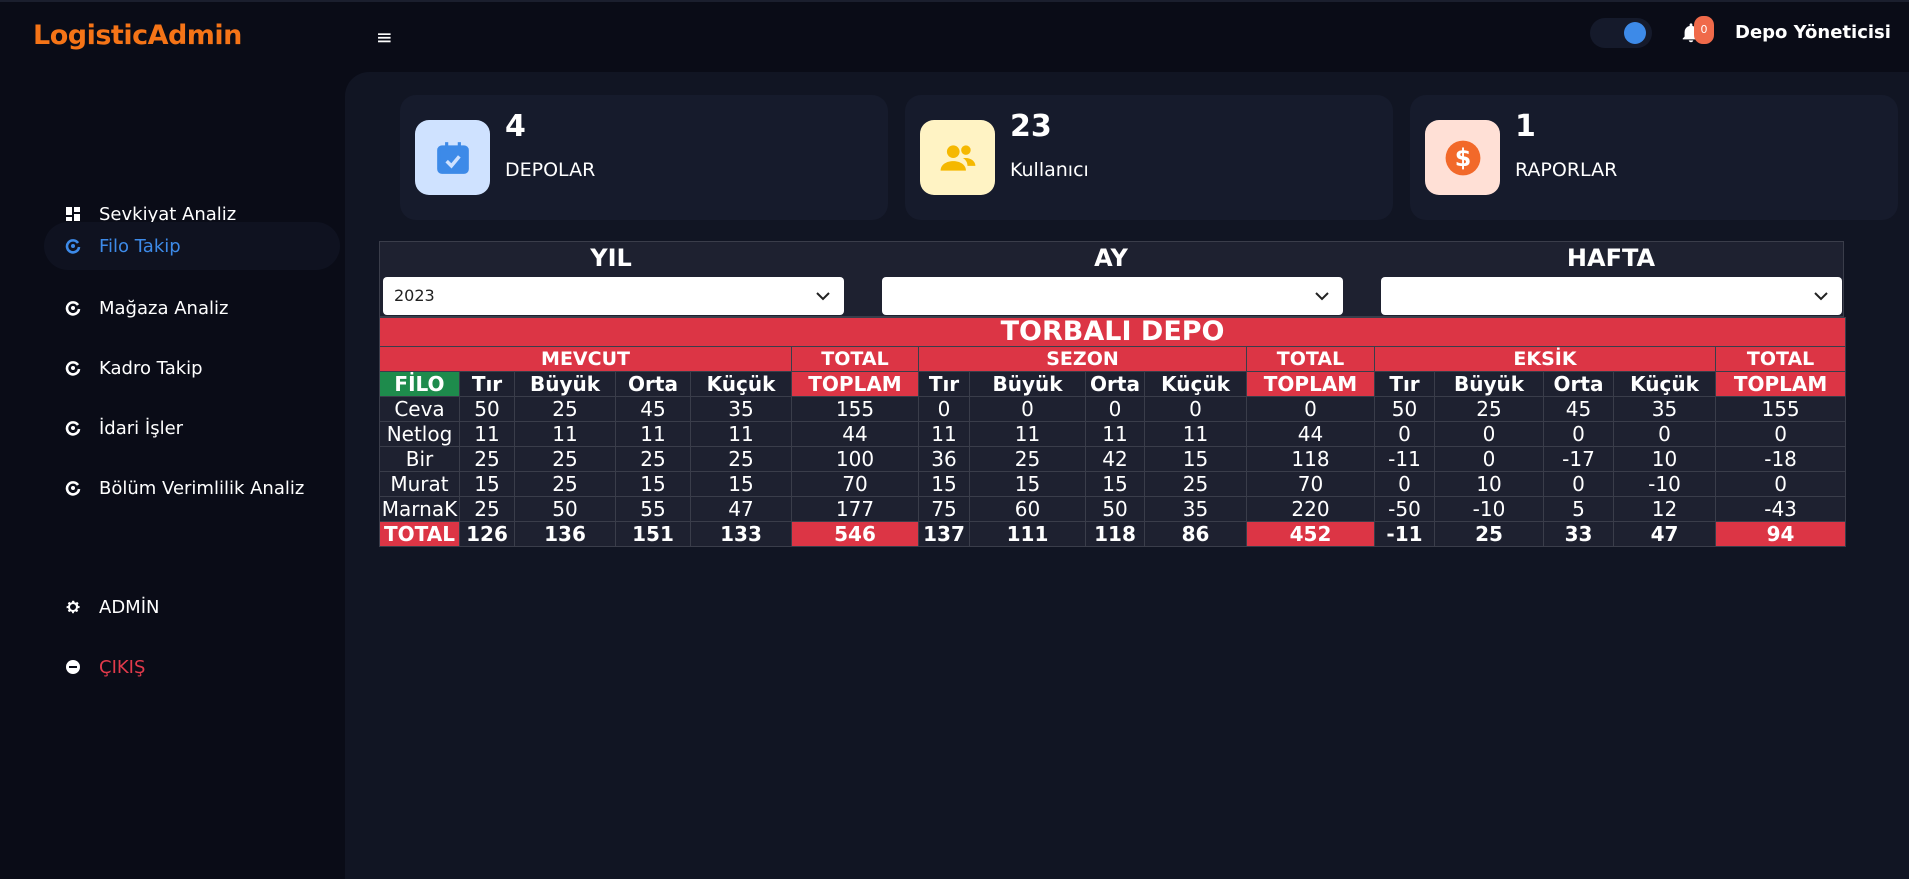 The width and height of the screenshot is (1909, 879). Describe the element at coordinates (1404, 534) in the screenshot. I see `value-cell: -11` at that location.